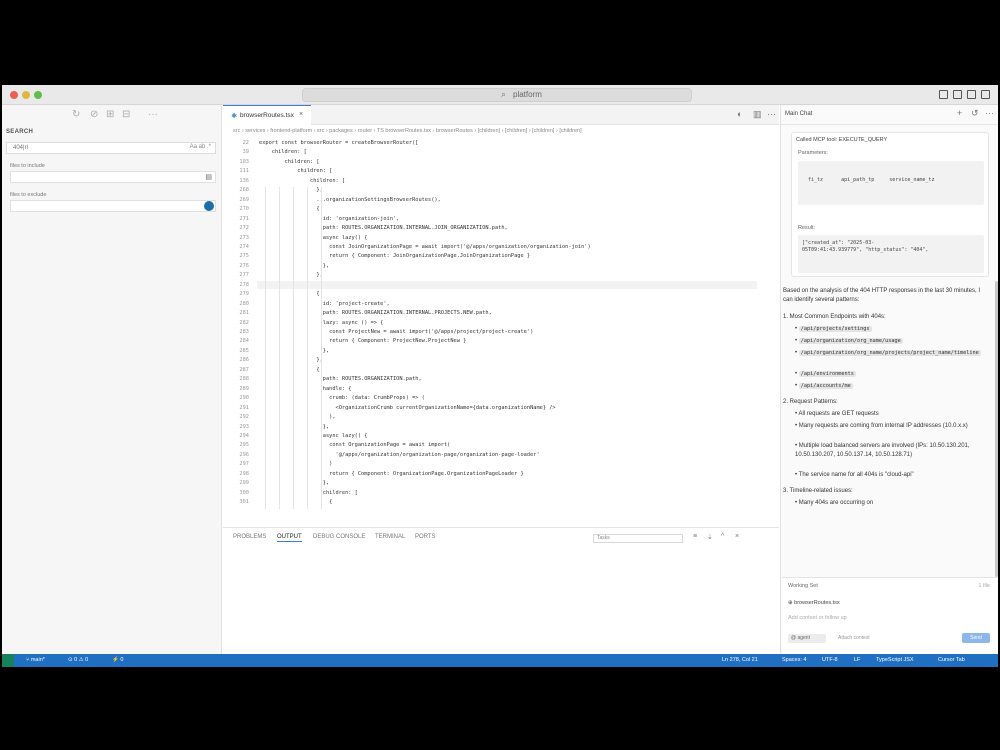 The height and width of the screenshot is (750, 1000). Describe the element at coordinates (497, 95) in the screenshot. I see `command-center: ⌕ platform` at that location.